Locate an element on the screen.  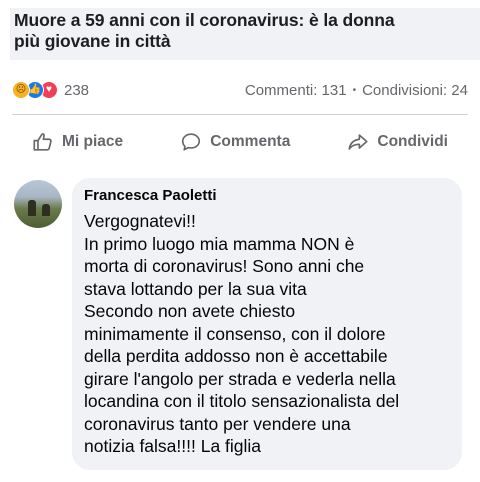
share-label: Condividi is located at coordinates (412, 141).